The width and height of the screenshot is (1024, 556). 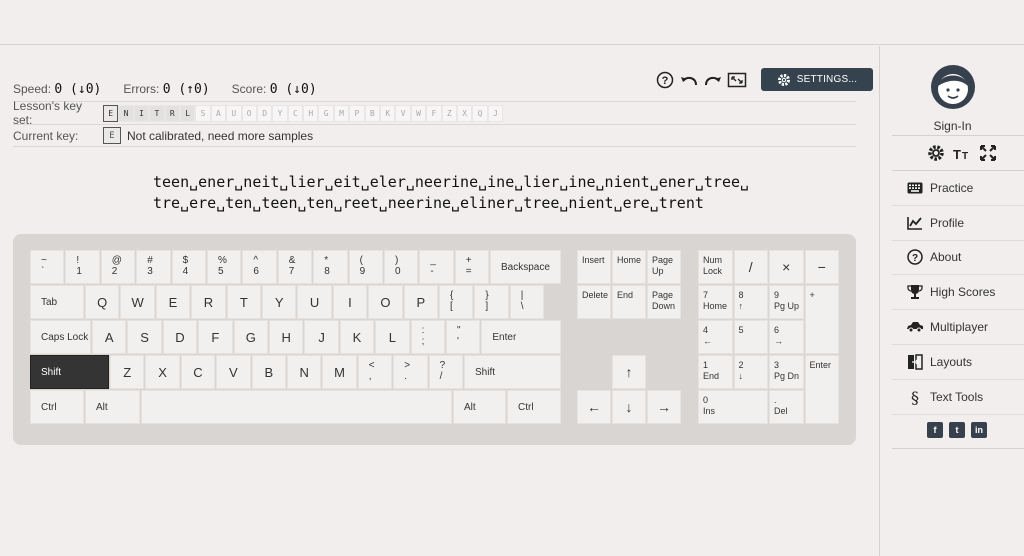 I want to click on linkedin-icon: in, so click(x=979, y=430).